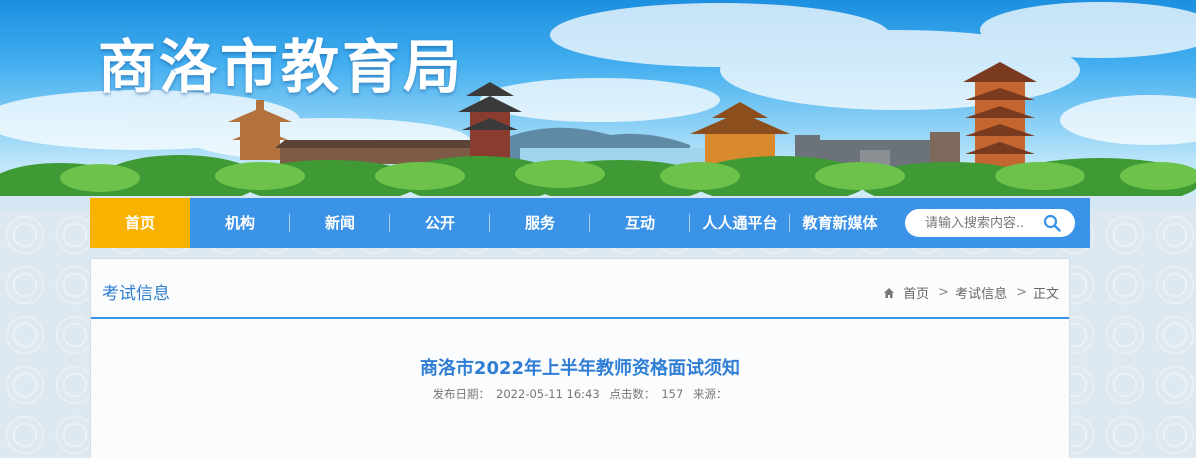 This screenshot has height=458, width=1196. Describe the element at coordinates (889, 292) in the screenshot. I see `home-icon` at that location.